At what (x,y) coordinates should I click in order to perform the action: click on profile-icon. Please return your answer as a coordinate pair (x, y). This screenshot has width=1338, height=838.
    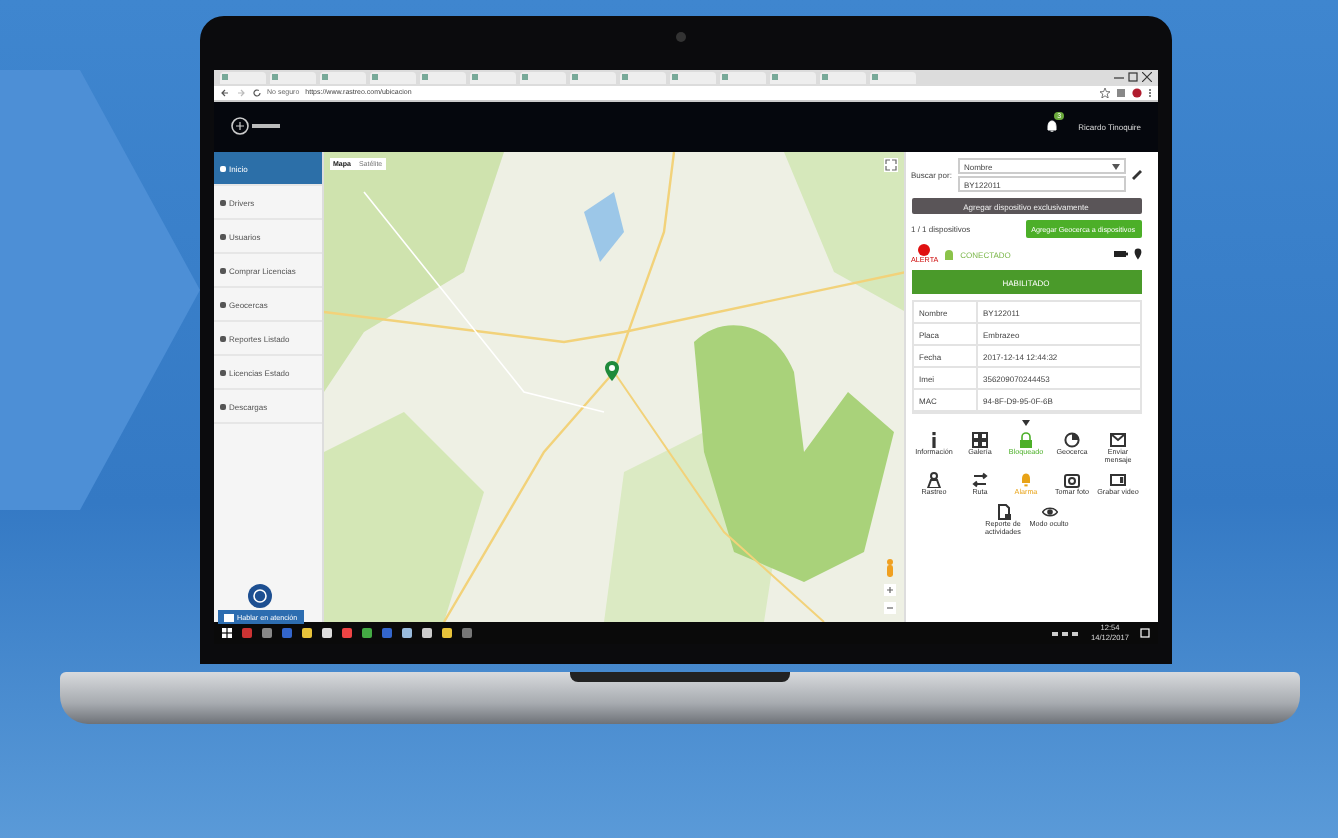
    Looking at the image, I should click on (1136, 92).